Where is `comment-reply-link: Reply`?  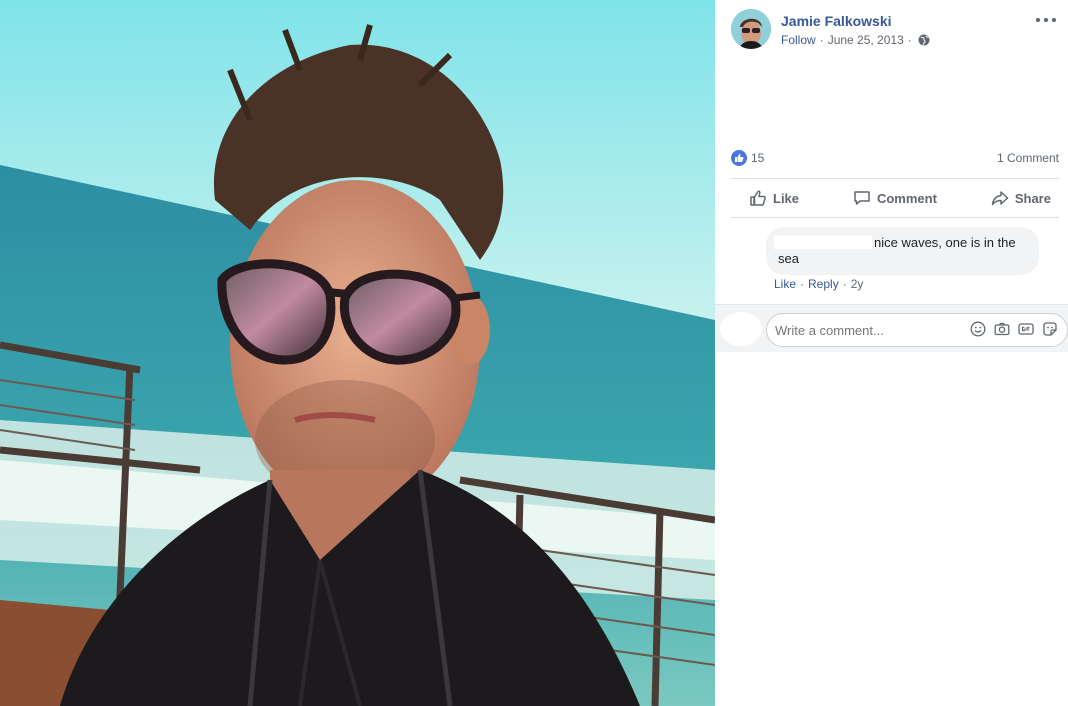
comment-reply-link: Reply is located at coordinates (823, 284).